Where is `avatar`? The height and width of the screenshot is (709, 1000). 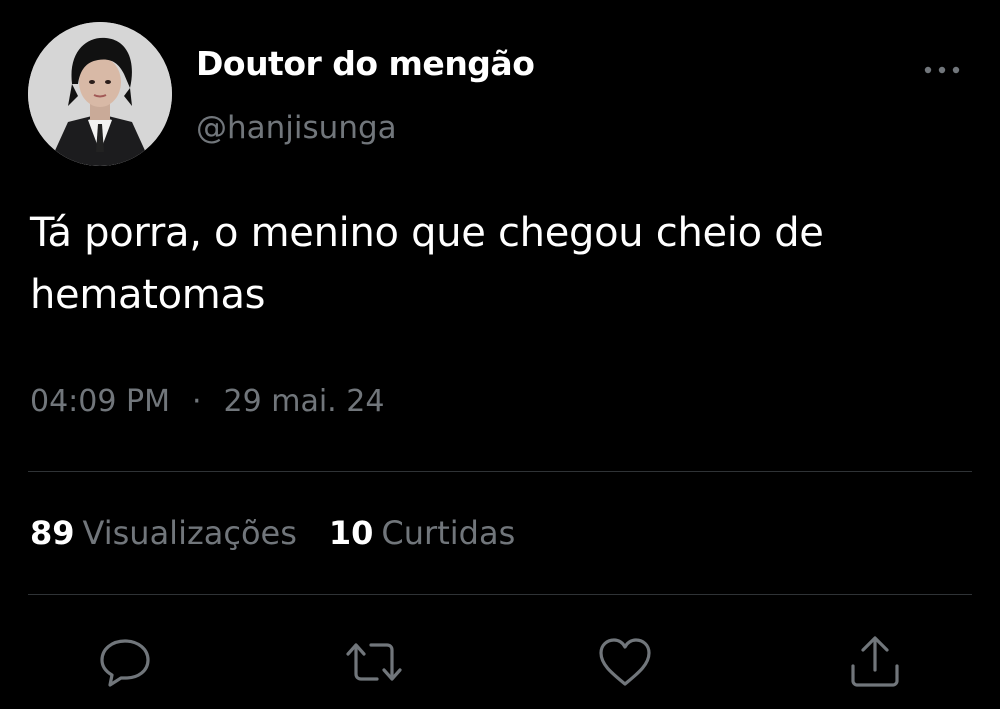
avatar is located at coordinates (100, 94).